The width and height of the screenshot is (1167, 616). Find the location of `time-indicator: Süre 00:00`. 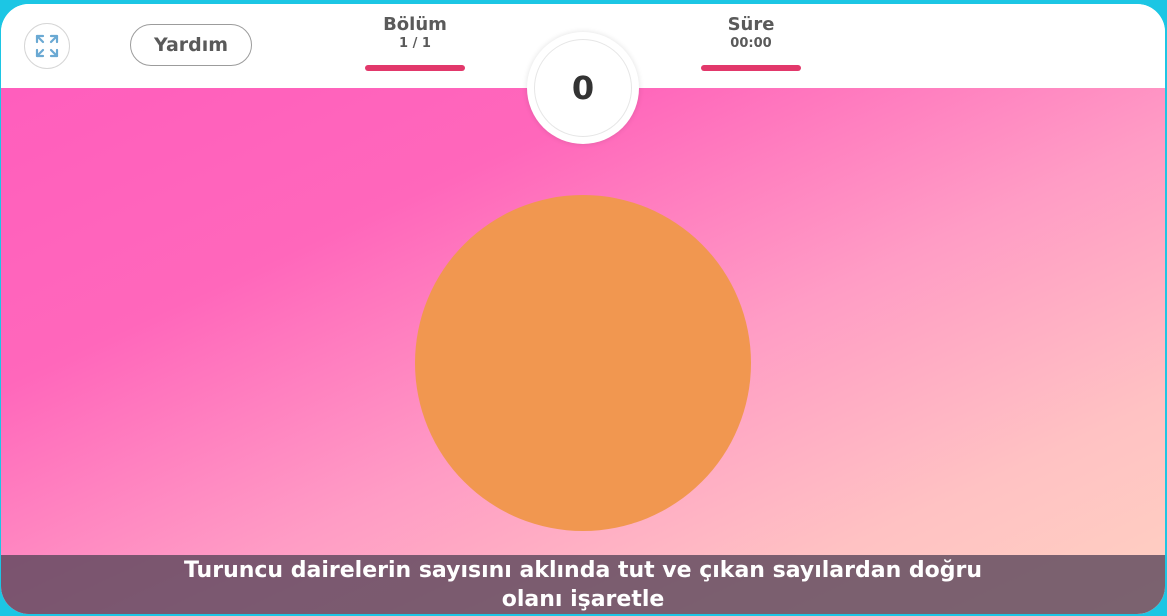

time-indicator: Süre 00:00 is located at coordinates (751, 42).